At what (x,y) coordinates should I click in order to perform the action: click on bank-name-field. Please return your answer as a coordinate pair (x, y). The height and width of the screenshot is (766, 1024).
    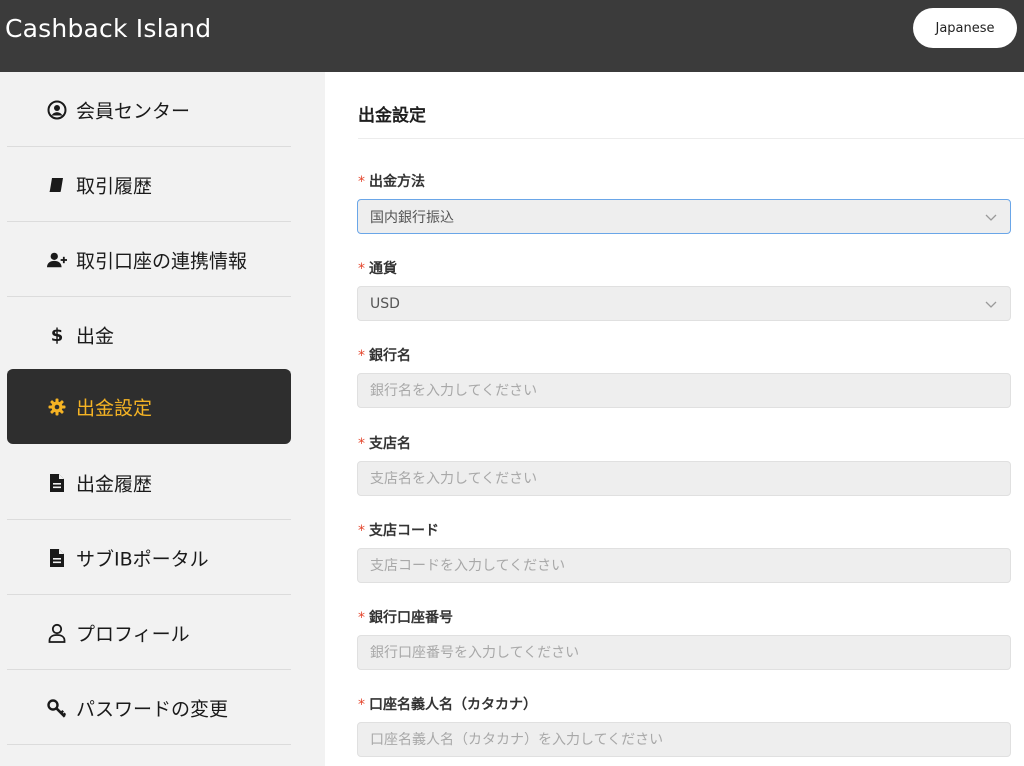
    Looking at the image, I should click on (684, 390).